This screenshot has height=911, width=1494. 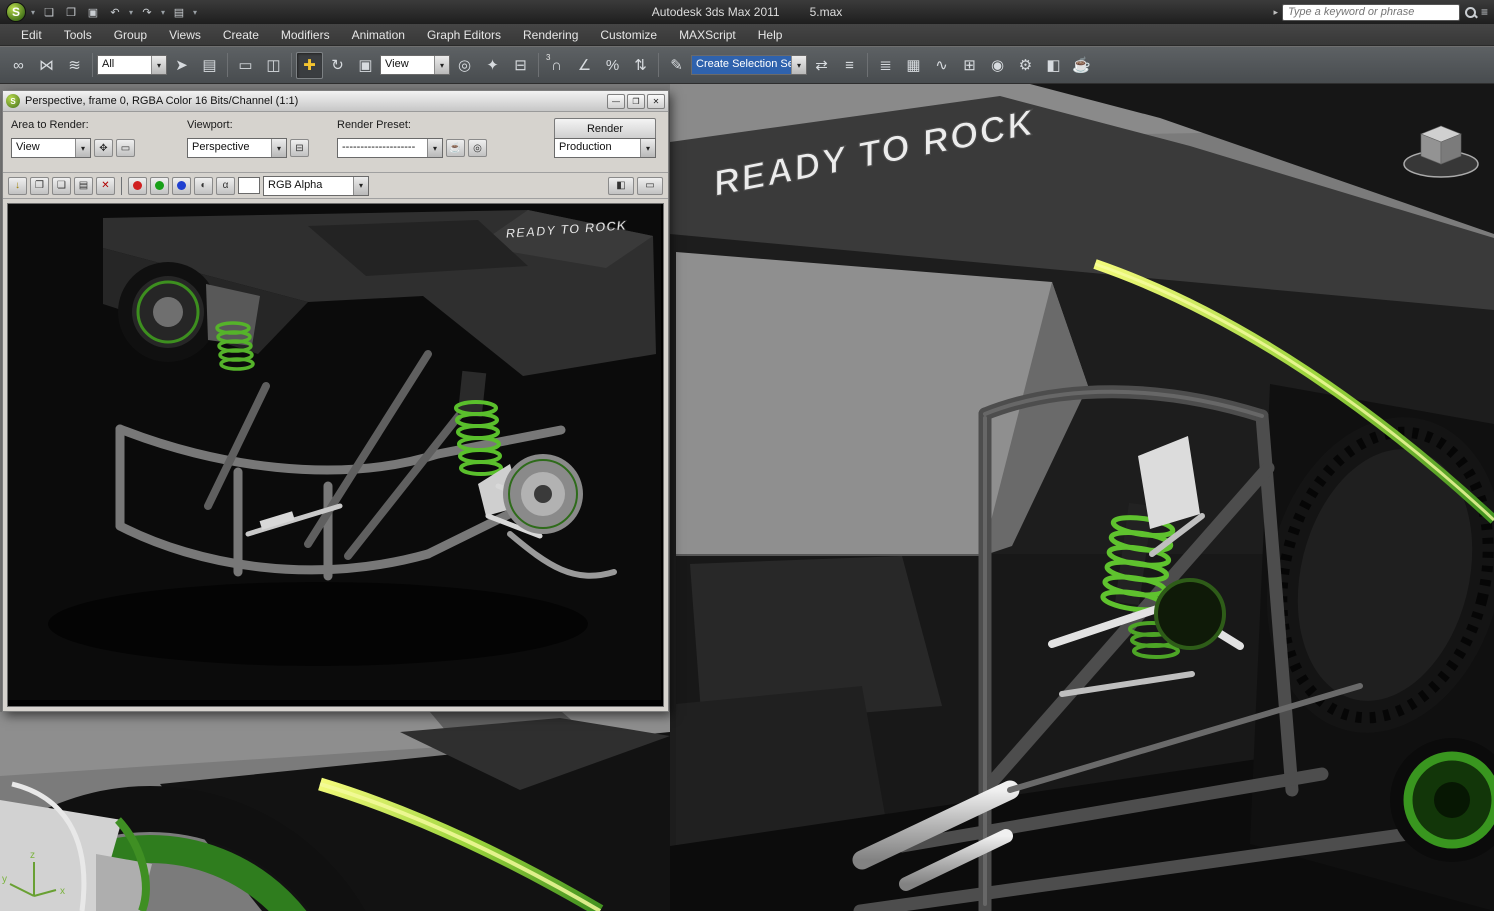 I want to click on pan-region-icon: ✥, so click(x=103, y=148).